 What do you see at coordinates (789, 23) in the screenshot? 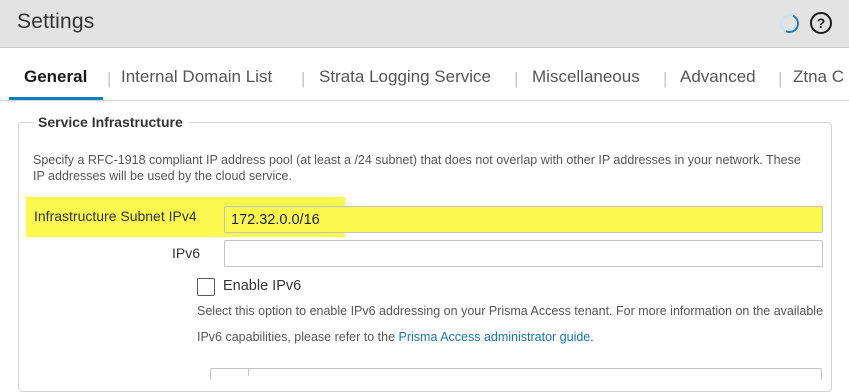
I see `spinner-icon` at bounding box center [789, 23].